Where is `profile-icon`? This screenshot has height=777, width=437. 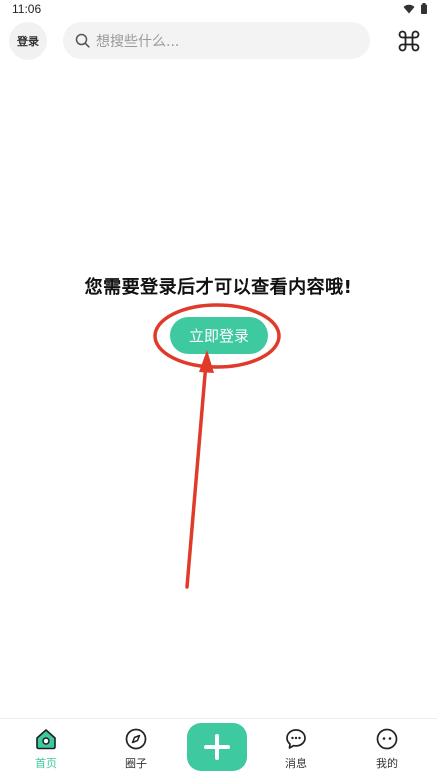
profile-icon is located at coordinates (387, 739).